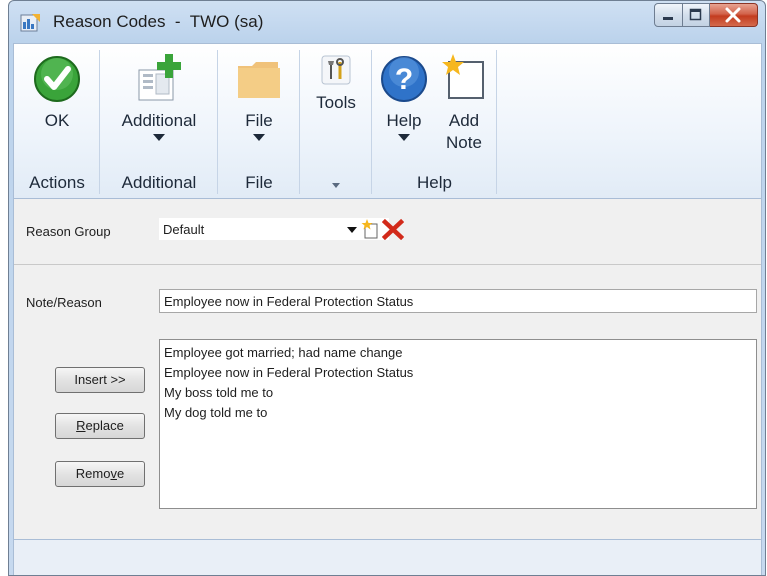 The height and width of the screenshot is (576, 767). Describe the element at coordinates (404, 120) in the screenshot. I see `help-label: Help` at that location.